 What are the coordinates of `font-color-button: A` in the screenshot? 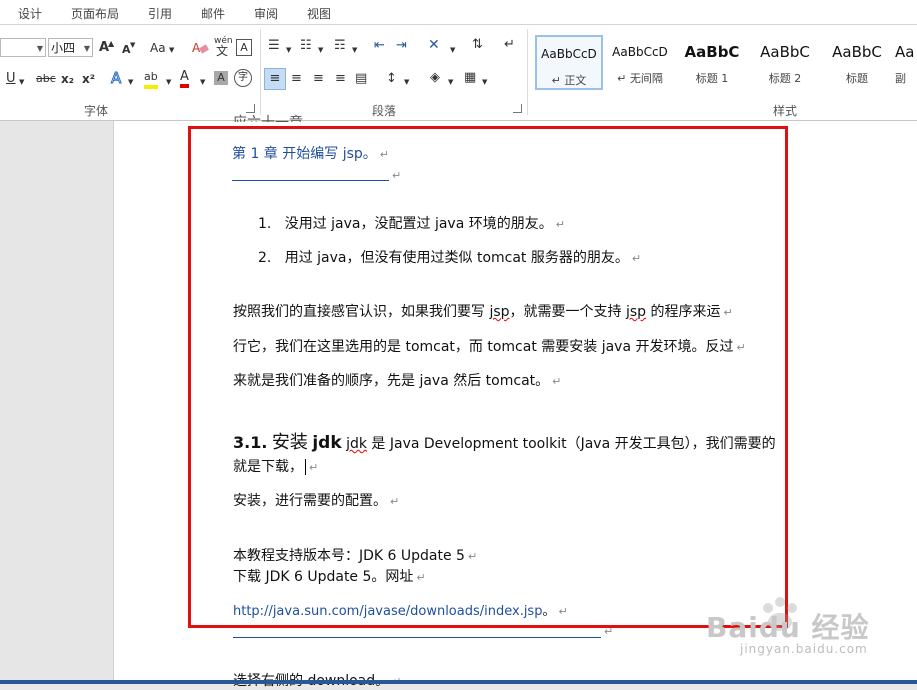 It's located at (184, 78).